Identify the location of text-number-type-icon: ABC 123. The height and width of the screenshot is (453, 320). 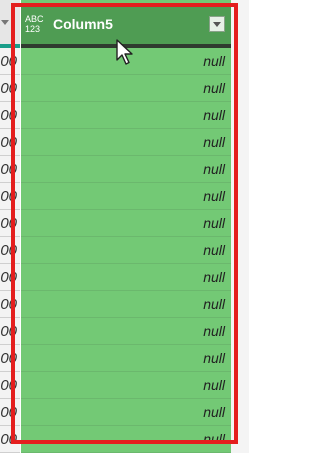
(36, 24).